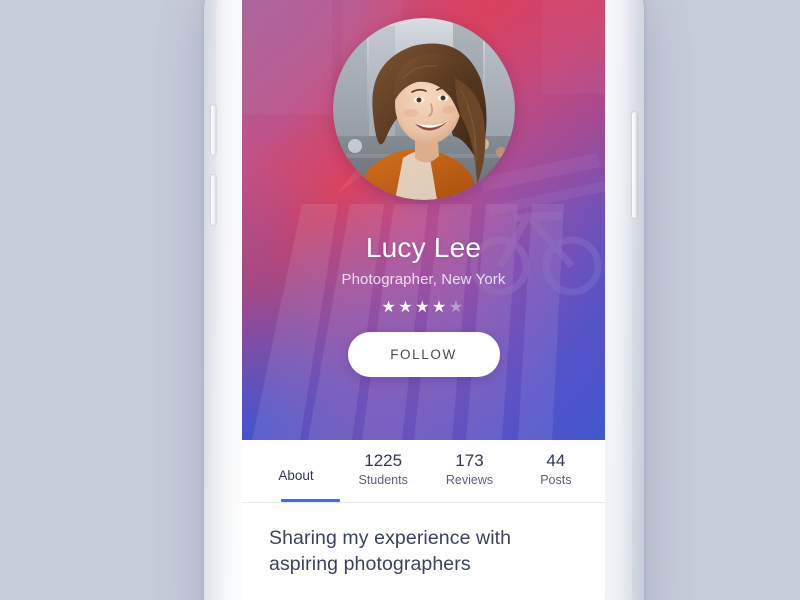 The image size is (800, 600). What do you see at coordinates (423, 280) in the screenshot?
I see `profile-role: Photographer, New York` at bounding box center [423, 280].